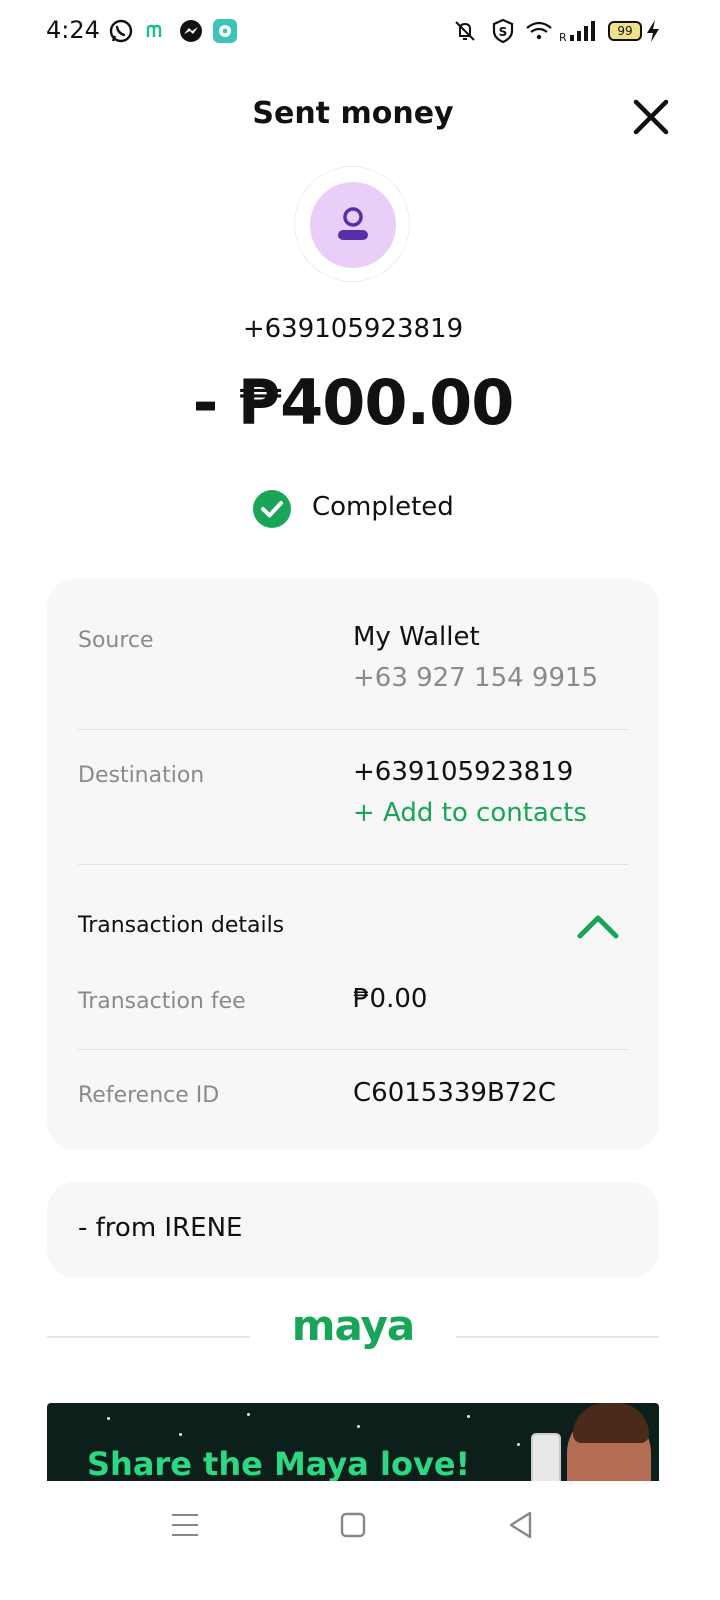 The height and width of the screenshot is (1600, 720). I want to click on destination-number: +639105923819, so click(463, 772).